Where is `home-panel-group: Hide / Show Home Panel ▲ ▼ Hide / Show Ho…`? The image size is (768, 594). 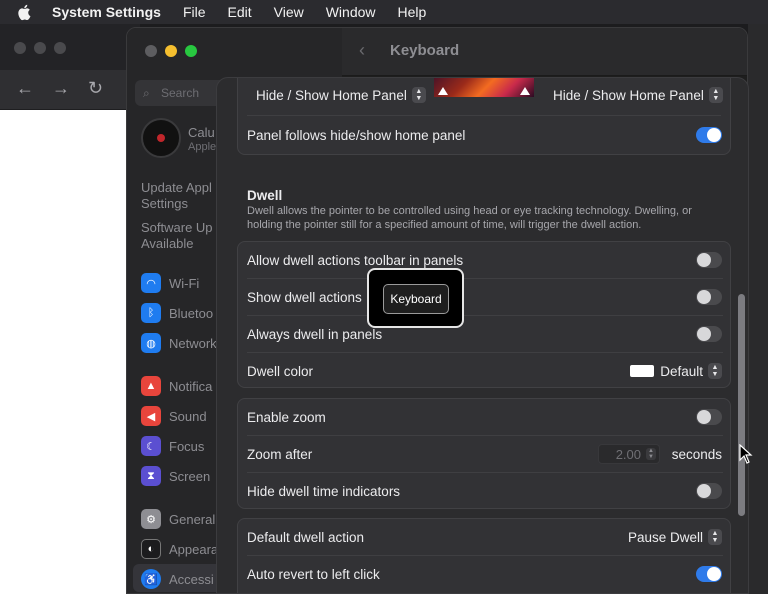
home-panel-group: Hide / Show Home Panel ▲ ▼ Hide / Show Ho… is located at coordinates (484, 116).